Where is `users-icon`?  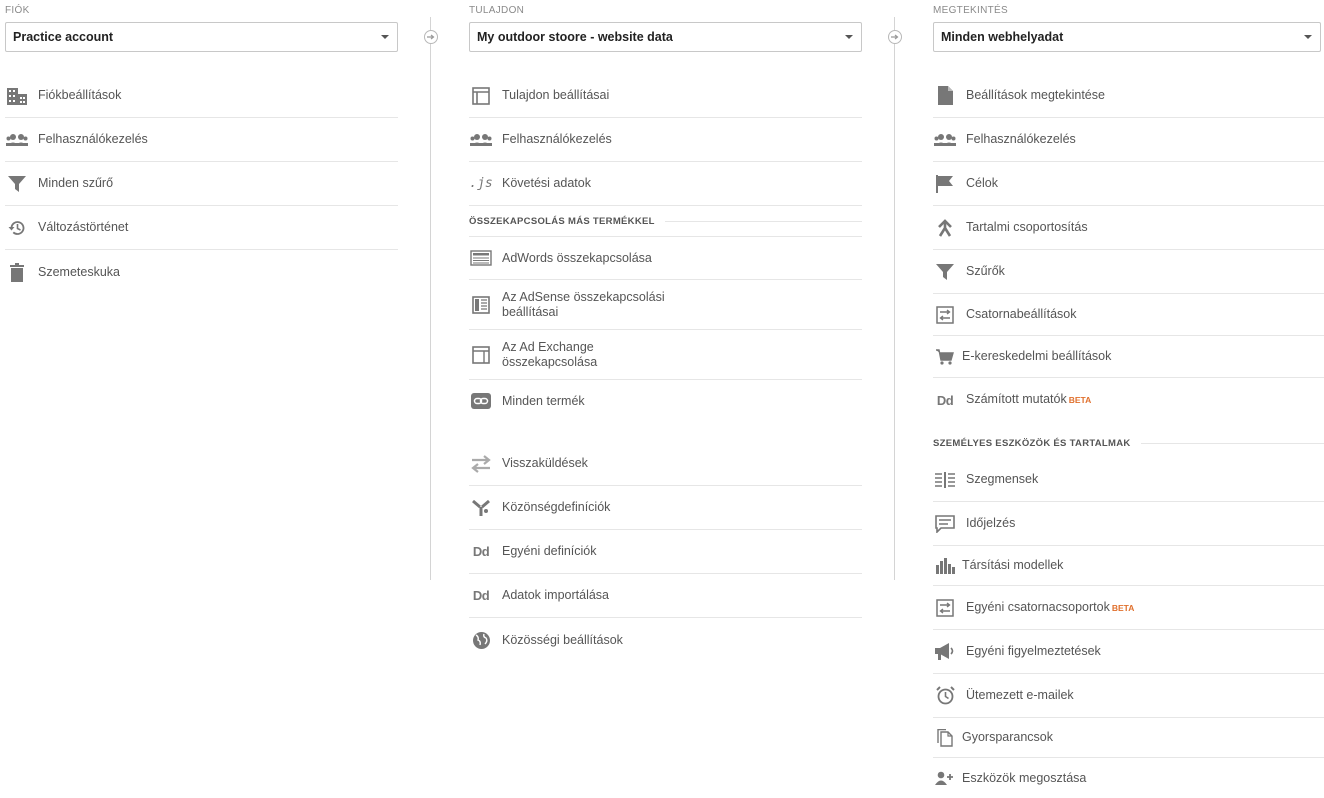
users-icon is located at coordinates (945, 140).